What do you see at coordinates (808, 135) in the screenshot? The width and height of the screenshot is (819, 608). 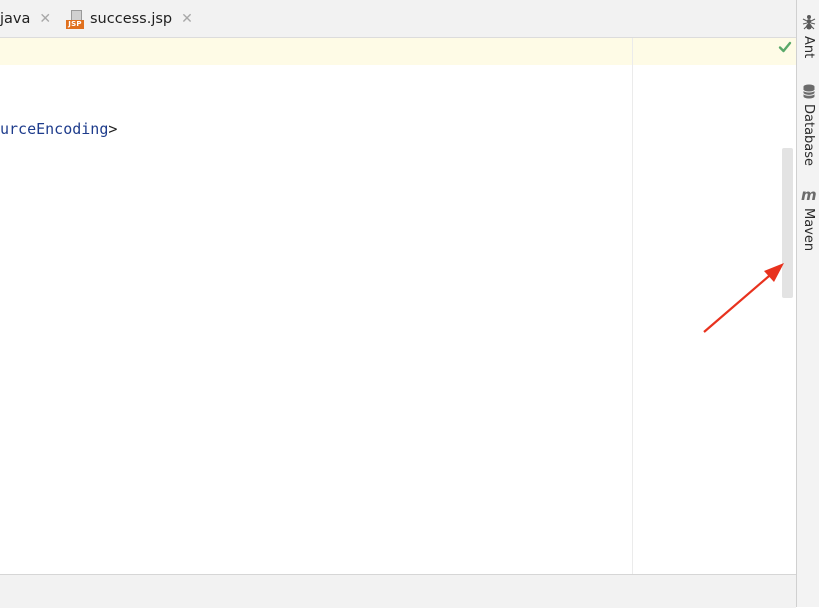 I see `tool-window-label: Database` at bounding box center [808, 135].